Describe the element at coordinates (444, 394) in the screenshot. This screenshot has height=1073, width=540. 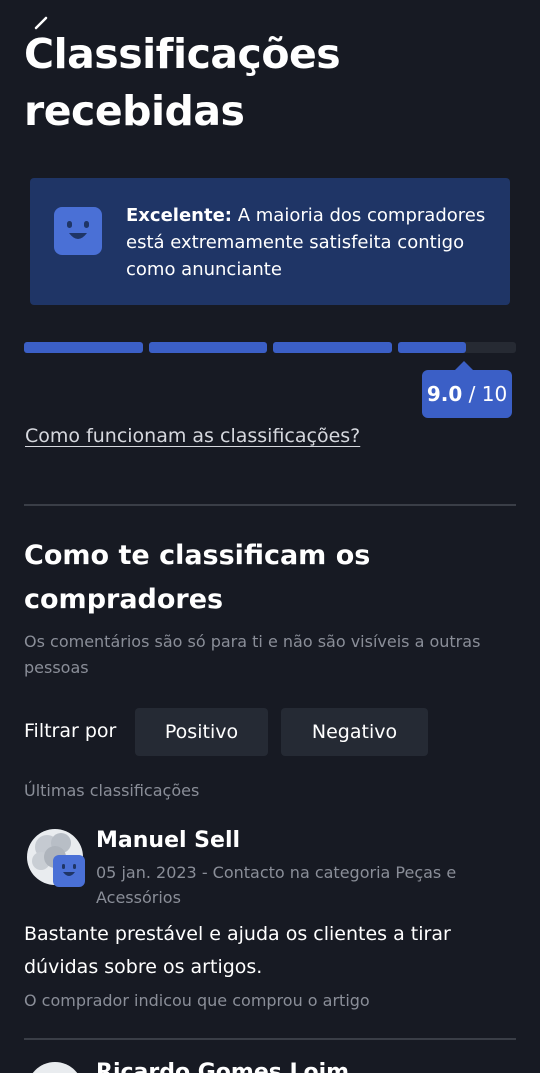
I see `score-value: 9.0` at that location.